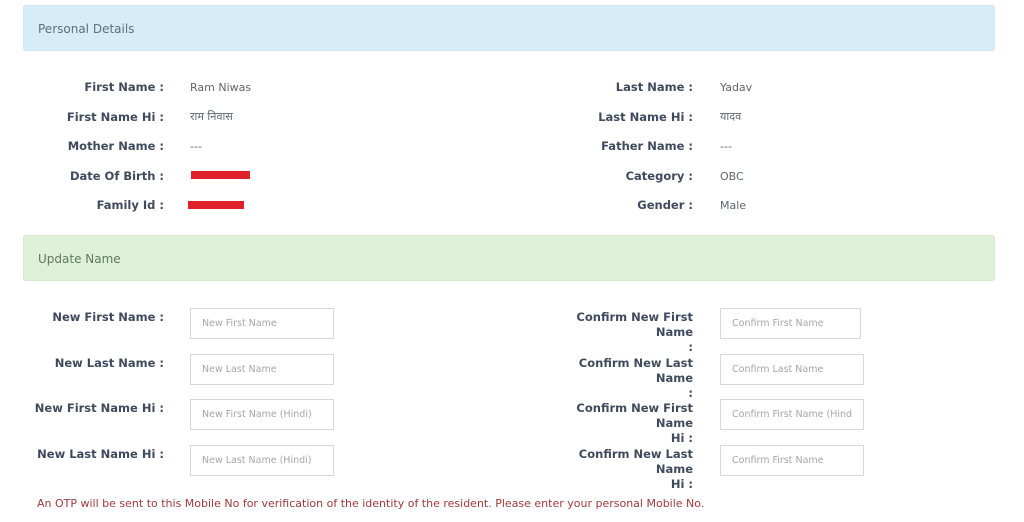 This screenshot has height=522, width=1024. Describe the element at coordinates (792, 460) in the screenshot. I see `confirm-new-last-name-hi-input` at that location.